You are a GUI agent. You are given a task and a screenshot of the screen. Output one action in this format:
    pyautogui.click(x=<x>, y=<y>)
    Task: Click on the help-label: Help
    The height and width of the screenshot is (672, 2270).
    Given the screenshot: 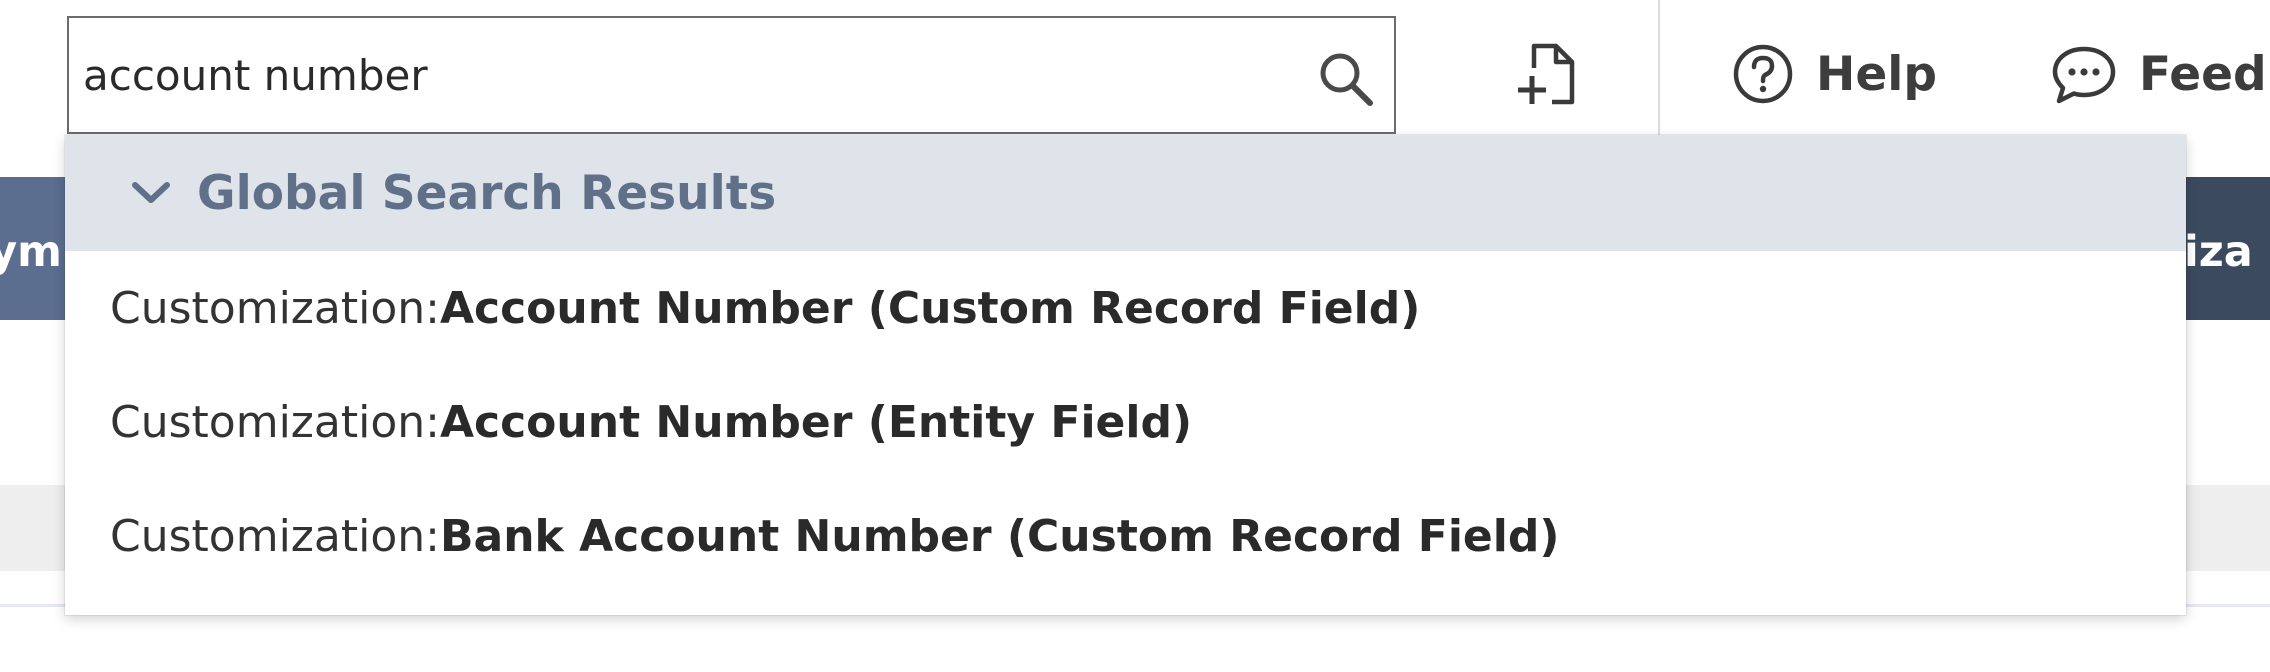 What is the action you would take?
    pyautogui.click(x=1876, y=74)
    